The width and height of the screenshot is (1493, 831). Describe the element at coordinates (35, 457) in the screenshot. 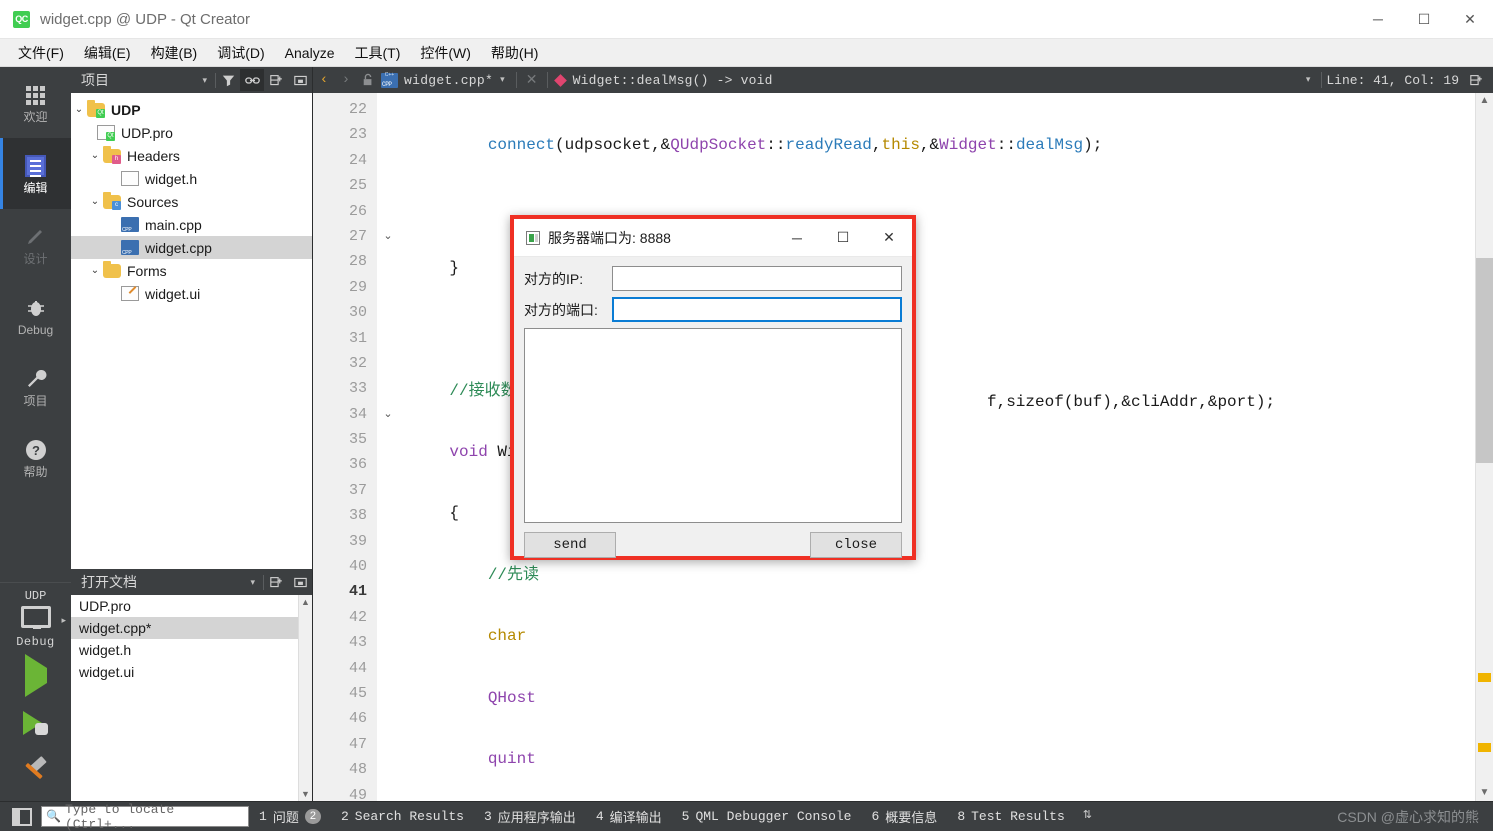

I see `mode-help: ? 帮助` at that location.